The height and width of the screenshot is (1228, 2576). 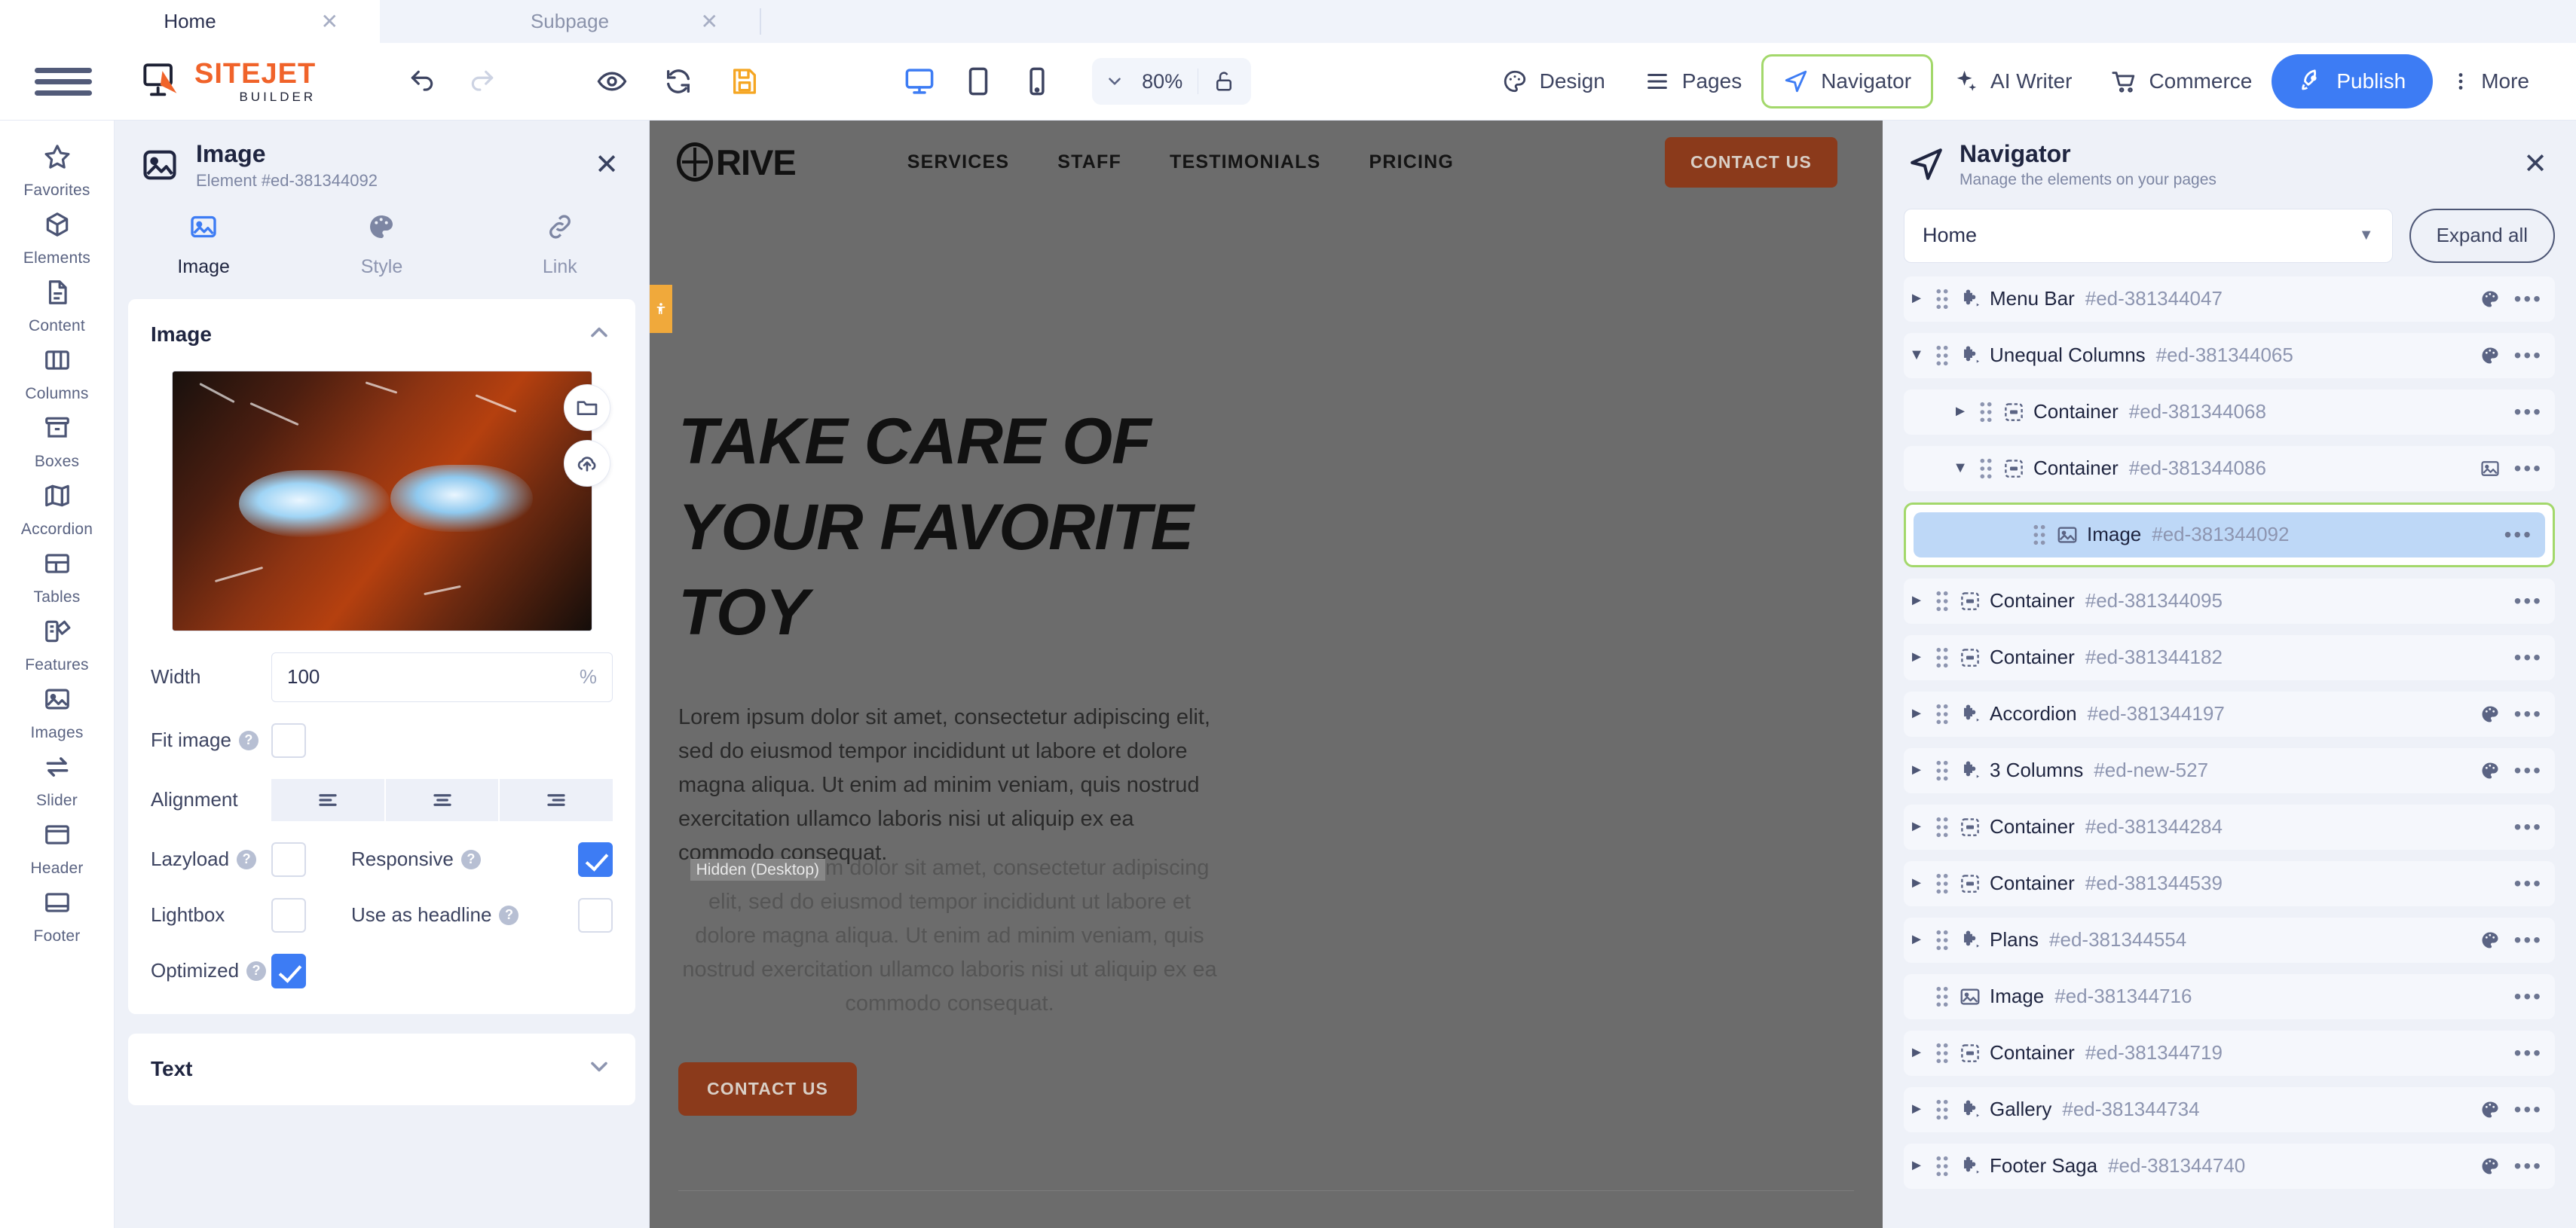 What do you see at coordinates (2229, 601) in the screenshot?
I see `tree-row-container: ► Container #ed-381344095 •••` at bounding box center [2229, 601].